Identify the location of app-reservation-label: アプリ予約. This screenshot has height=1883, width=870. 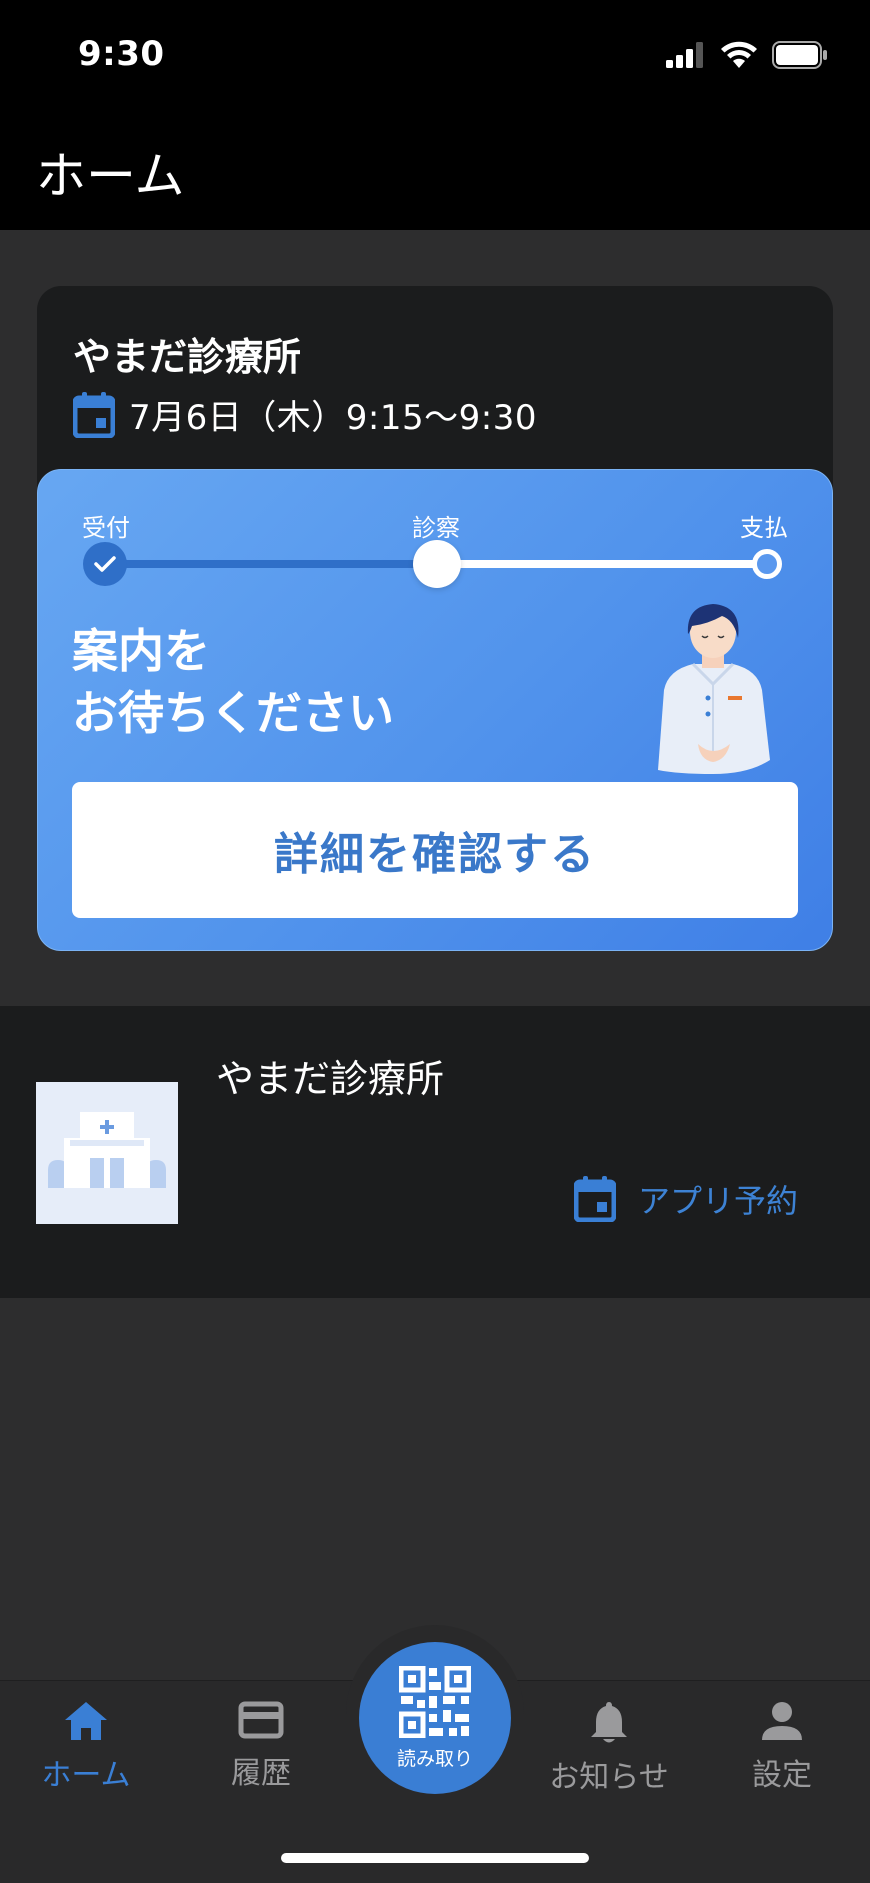
(717, 1201).